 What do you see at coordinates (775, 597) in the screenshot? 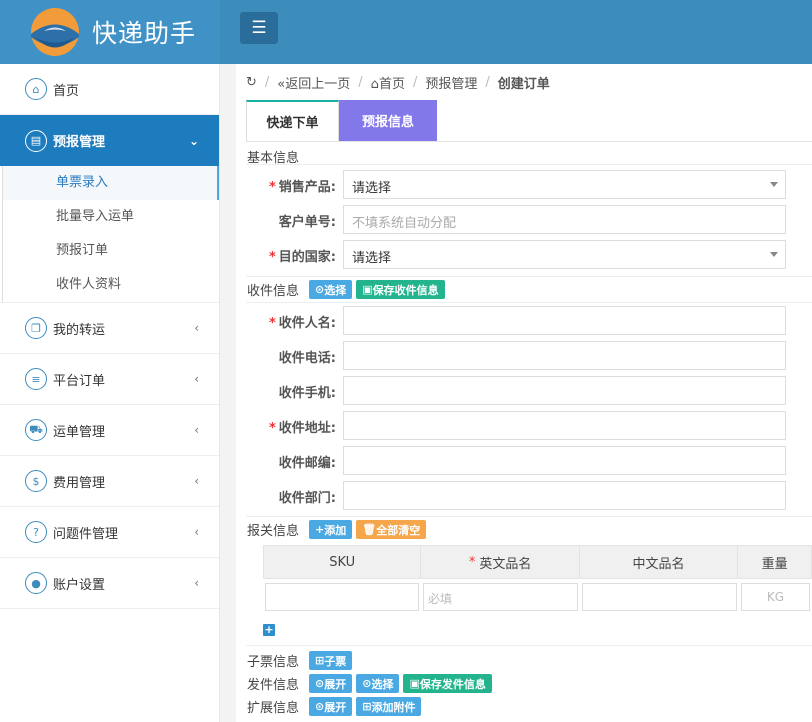
I see `weight-input: KG` at bounding box center [775, 597].